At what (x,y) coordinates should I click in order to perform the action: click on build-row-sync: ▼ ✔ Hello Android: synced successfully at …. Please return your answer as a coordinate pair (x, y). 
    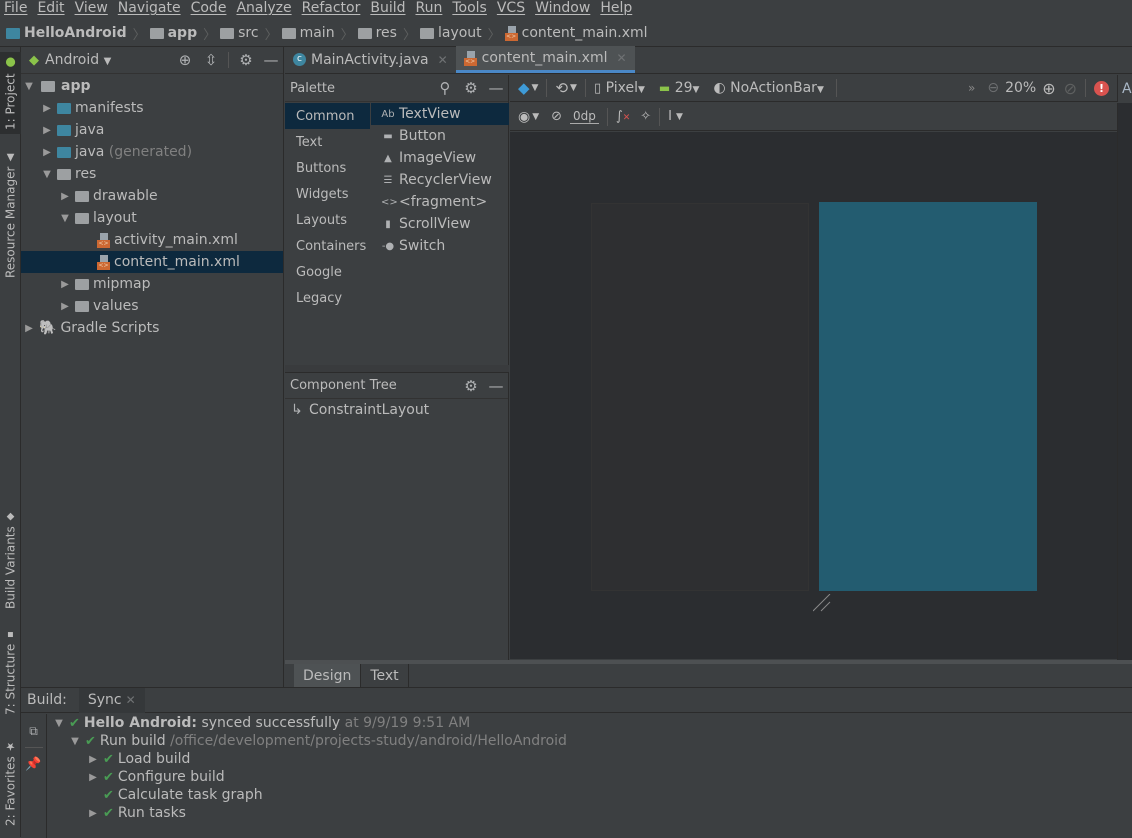
    Looking at the image, I should click on (310, 723).